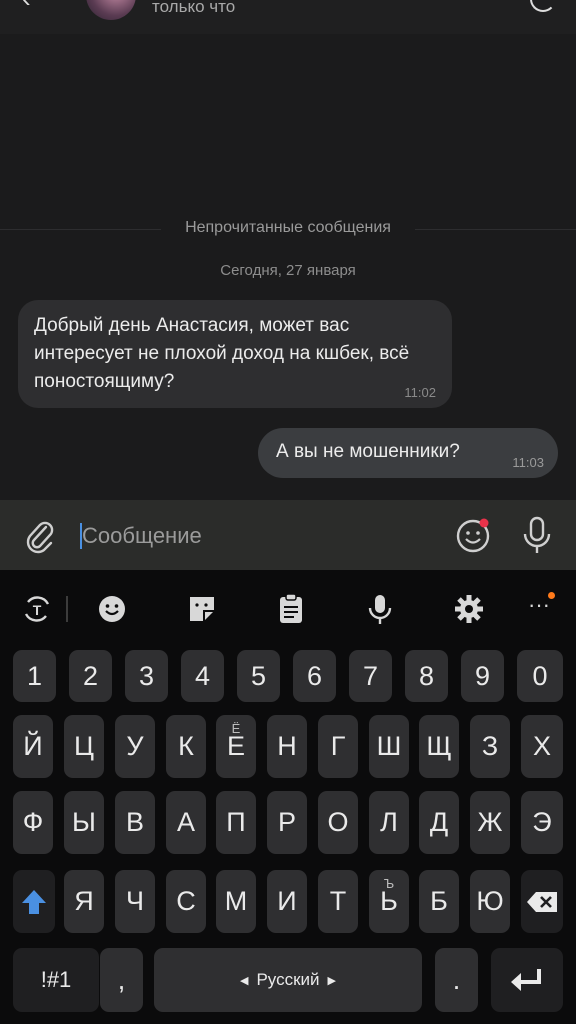  Describe the element at coordinates (258, 676) in the screenshot. I see `key-5: 5` at that location.